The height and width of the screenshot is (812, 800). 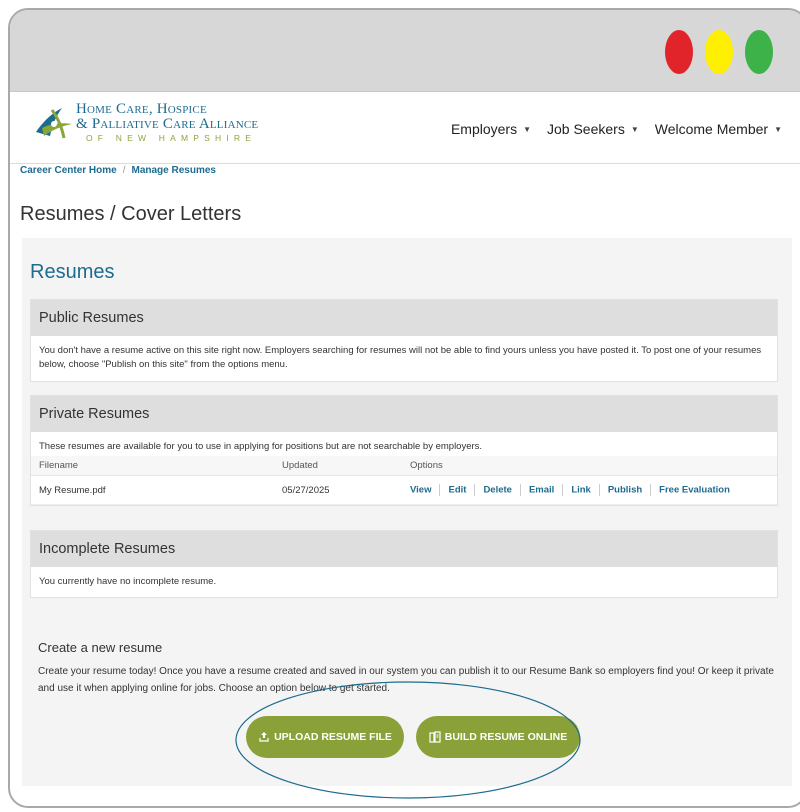 I want to click on breadcrumb: Career Center Home / Manage Resumes, so click(x=118, y=170).